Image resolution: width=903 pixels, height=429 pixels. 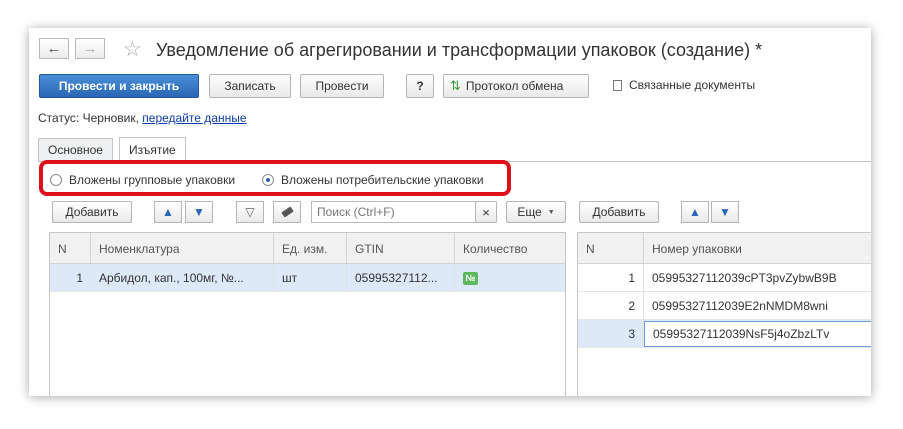 I want to click on back-button: ←, so click(x=54, y=48).